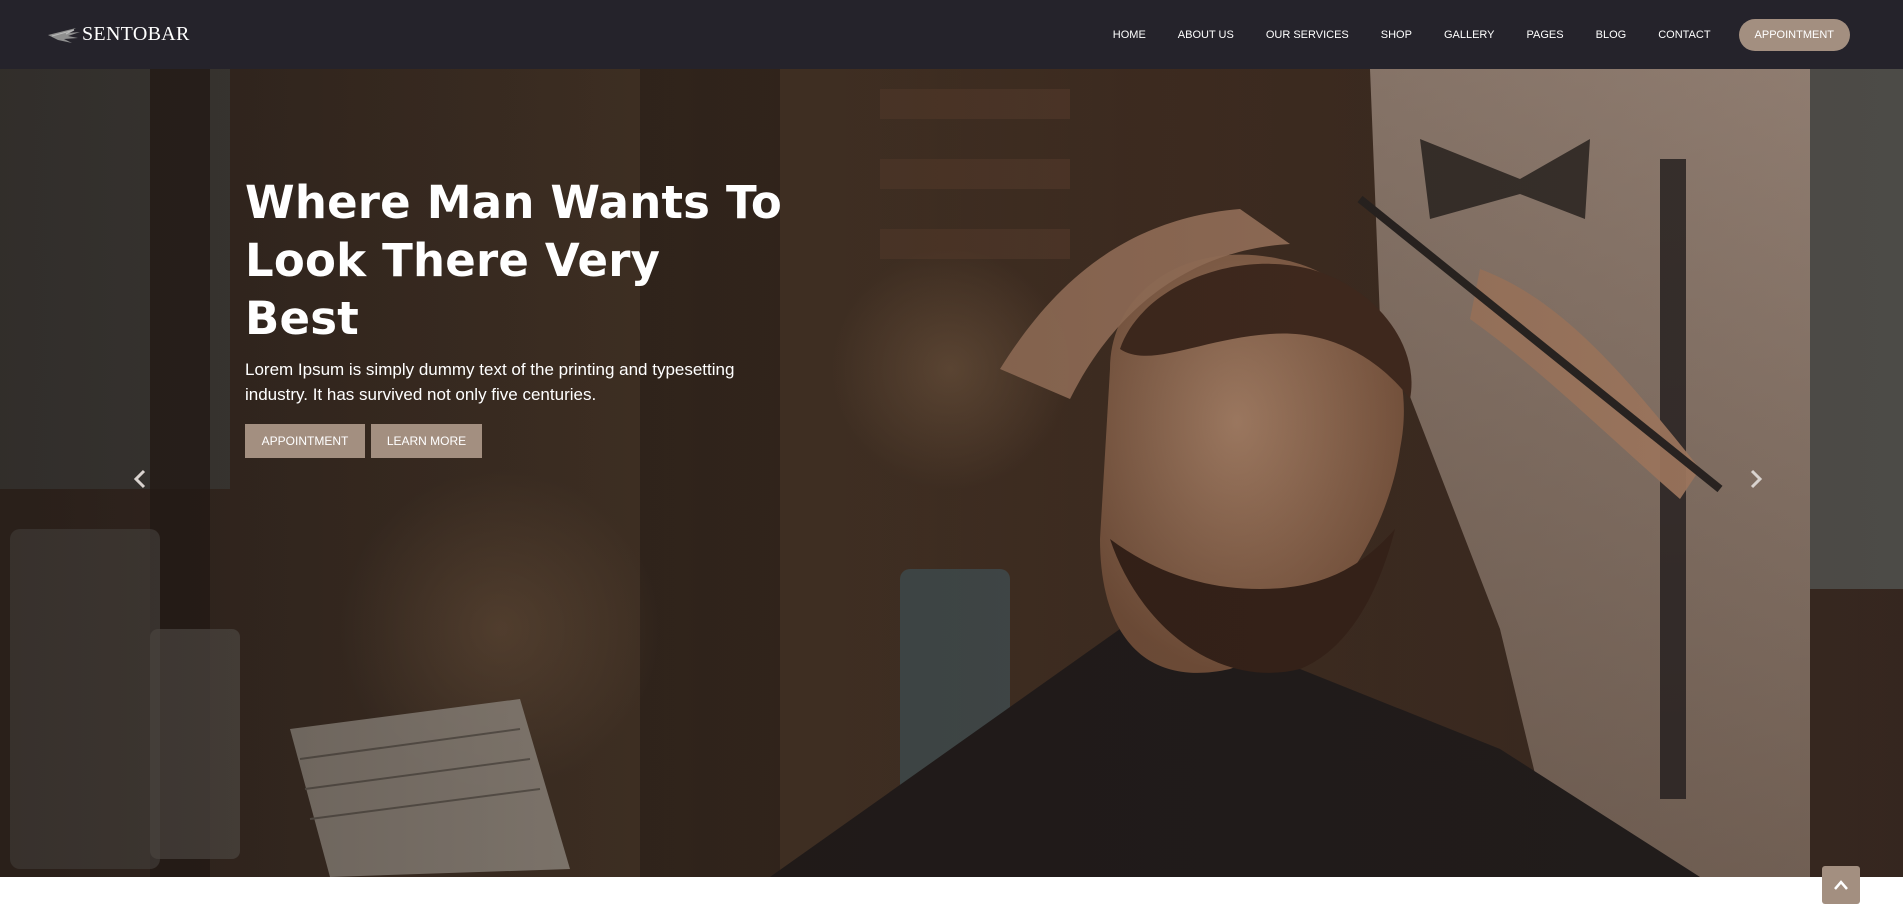 The image size is (1903, 918). I want to click on brand-logo: SENTOBAR, so click(118, 34).